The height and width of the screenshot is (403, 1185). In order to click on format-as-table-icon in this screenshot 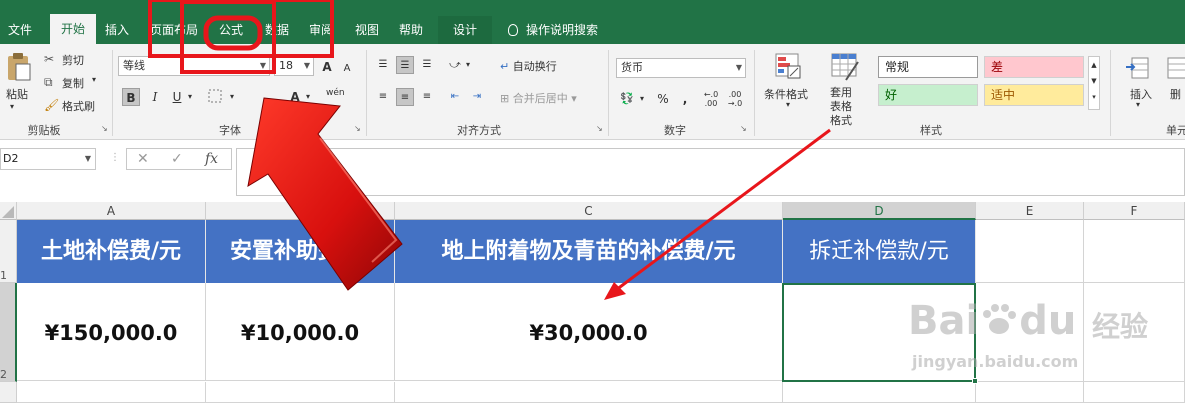, I will do `click(845, 67)`.